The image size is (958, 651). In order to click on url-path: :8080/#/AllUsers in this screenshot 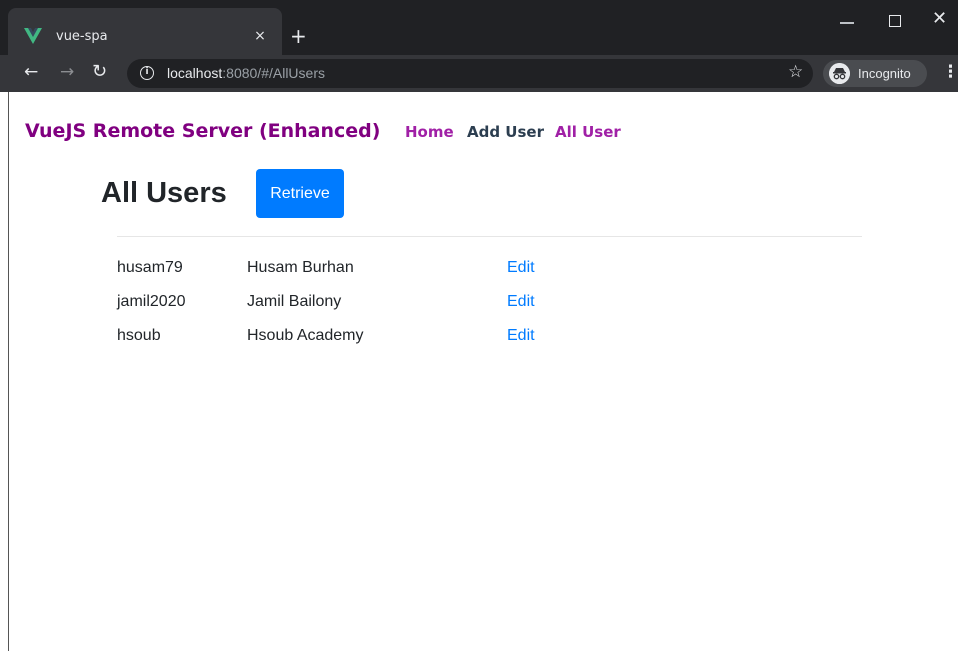, I will do `click(273, 73)`.